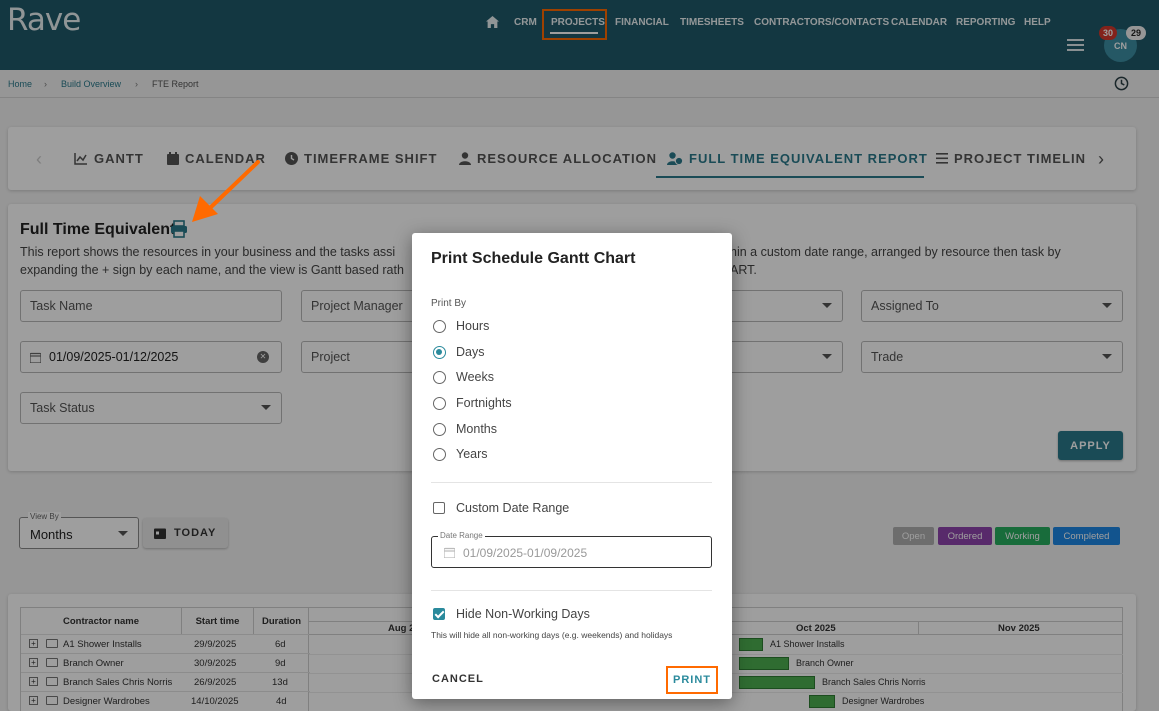 This screenshot has height=711, width=1159. Describe the element at coordinates (472, 454) in the screenshot. I see `radio-label: Years` at that location.